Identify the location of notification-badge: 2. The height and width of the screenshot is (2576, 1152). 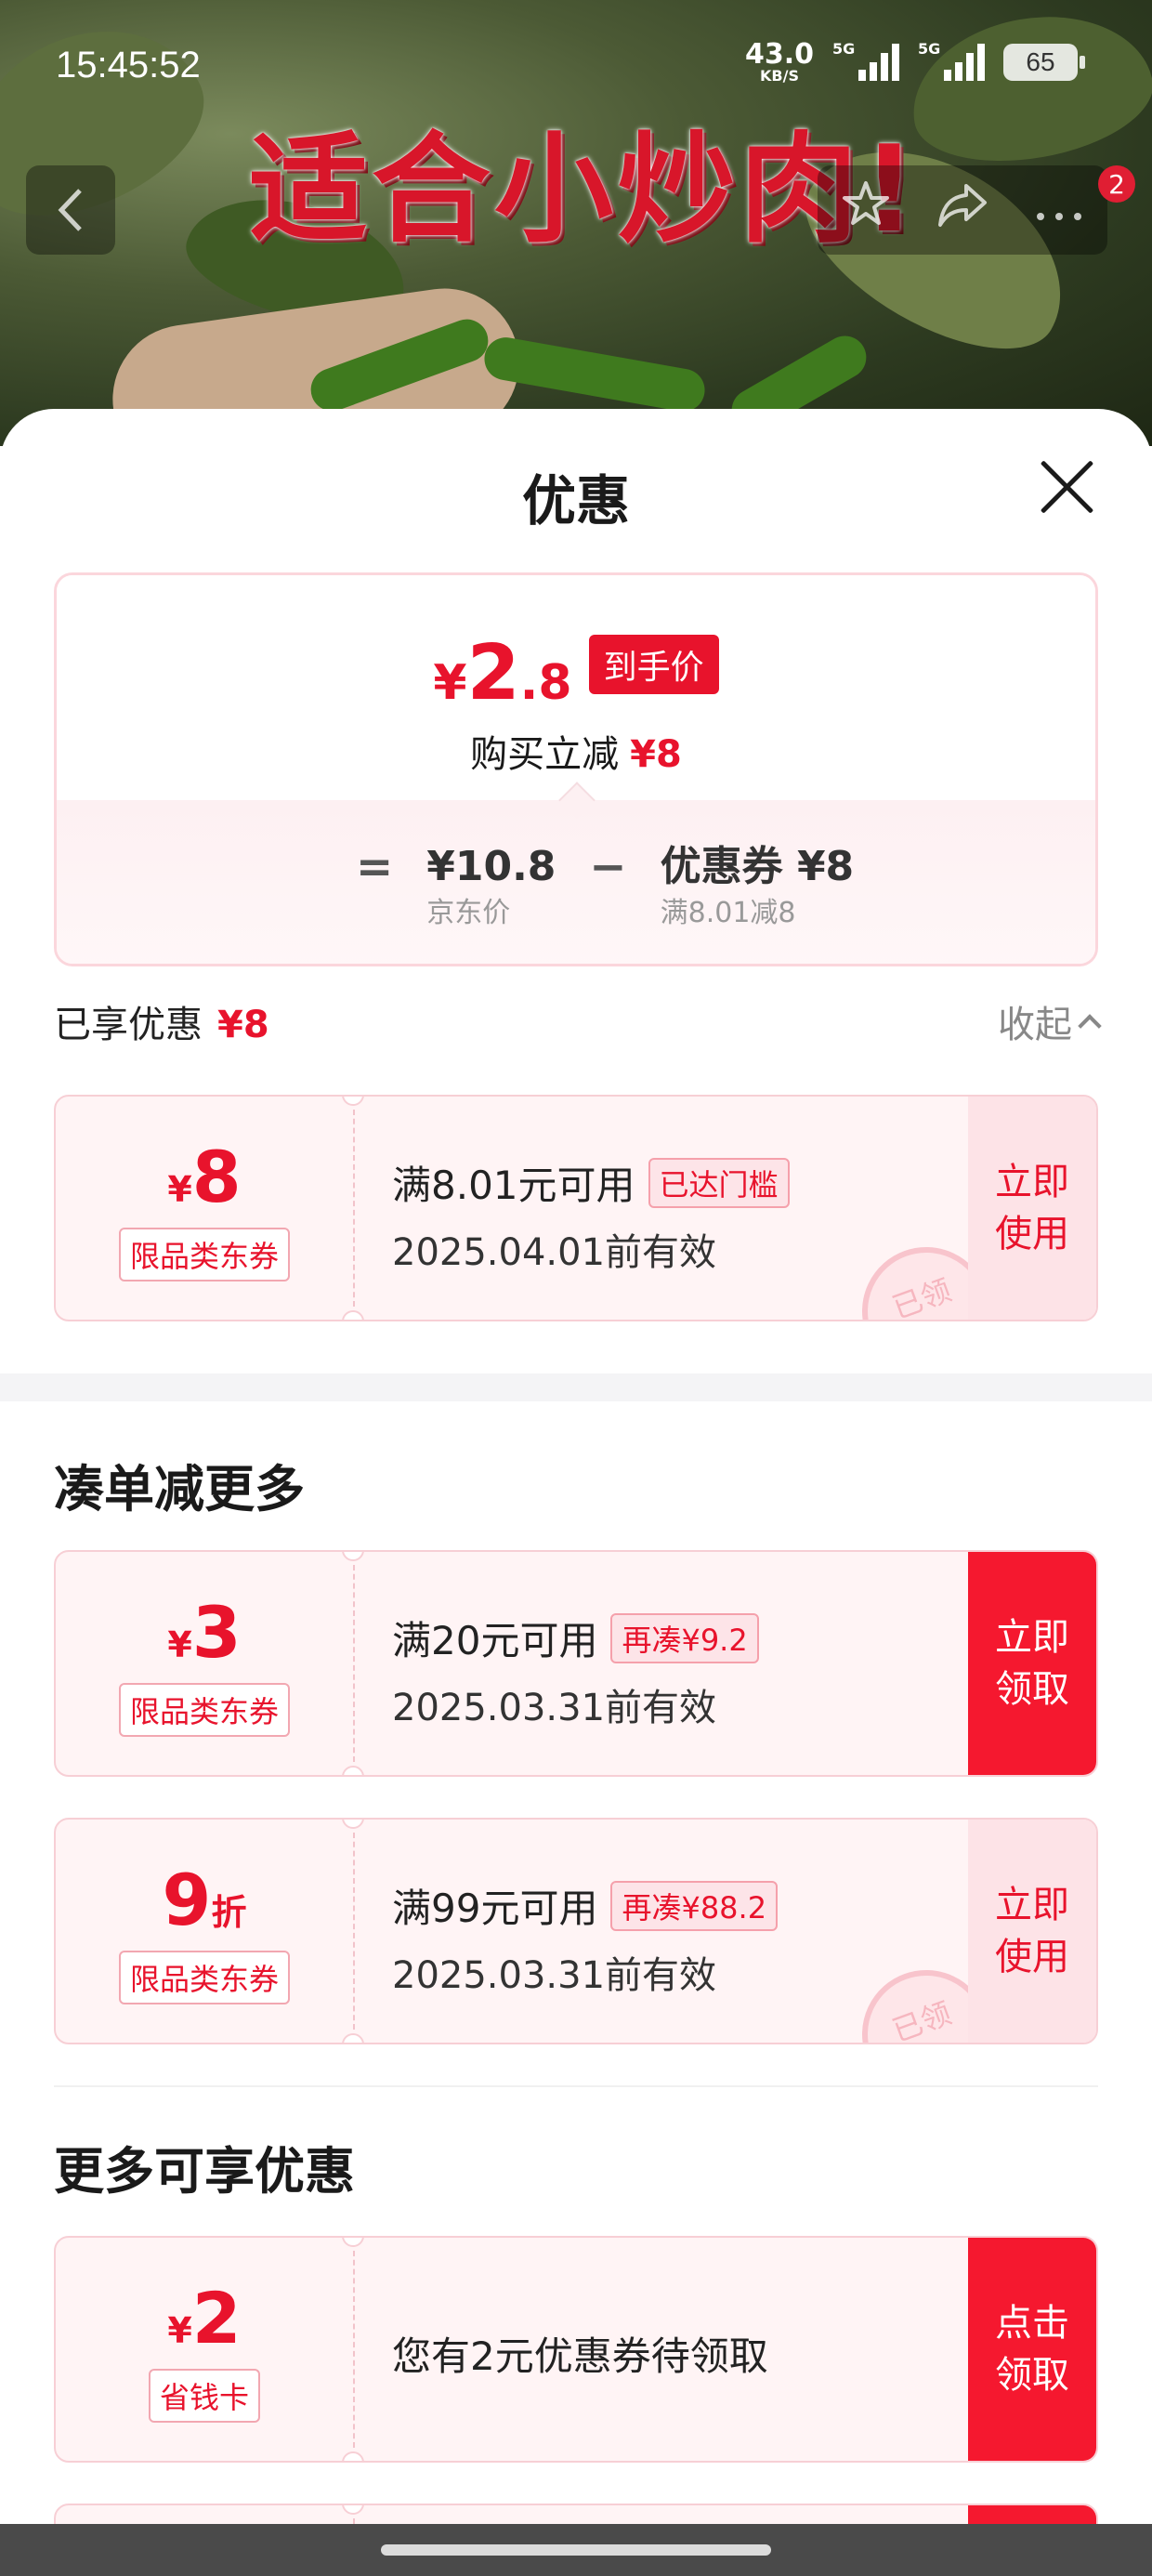
(1116, 184).